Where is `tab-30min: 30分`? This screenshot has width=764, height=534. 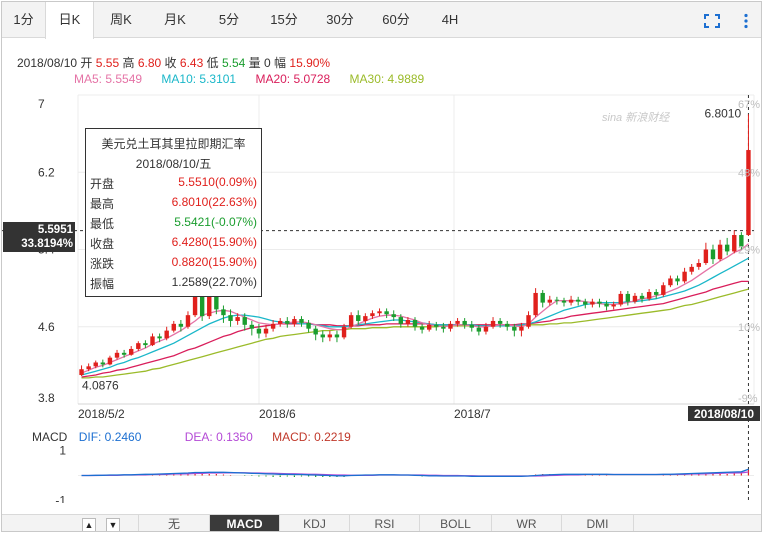 tab-30min: 30分 is located at coordinates (340, 20).